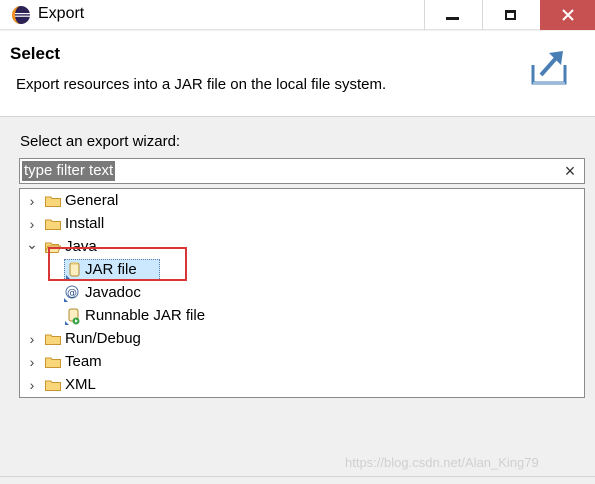 Image resolution: width=595 pixels, height=484 pixels. I want to click on tree-item-label: Javadoc, so click(113, 292).